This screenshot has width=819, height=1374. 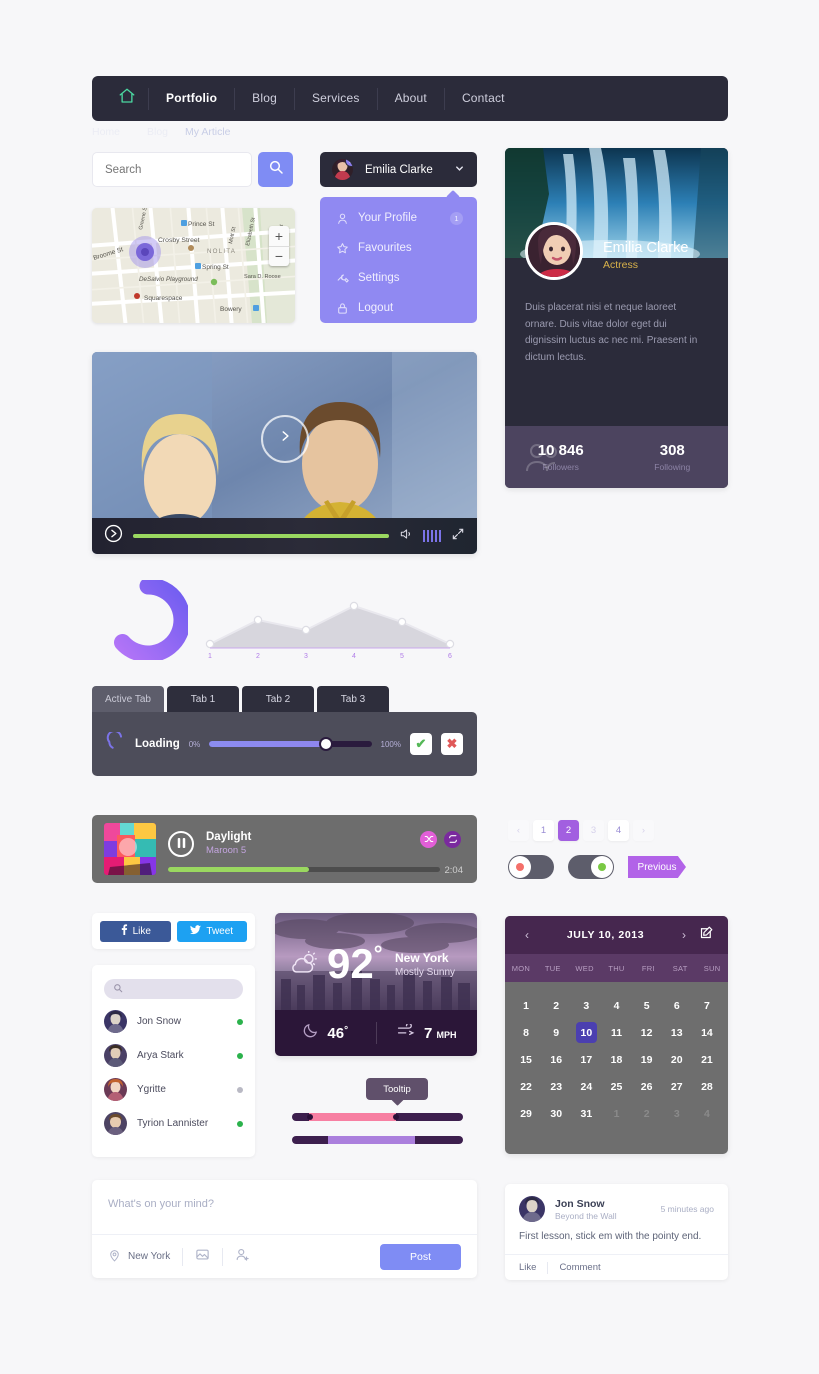 I want to click on search-field-wrapper, so click(x=172, y=169).